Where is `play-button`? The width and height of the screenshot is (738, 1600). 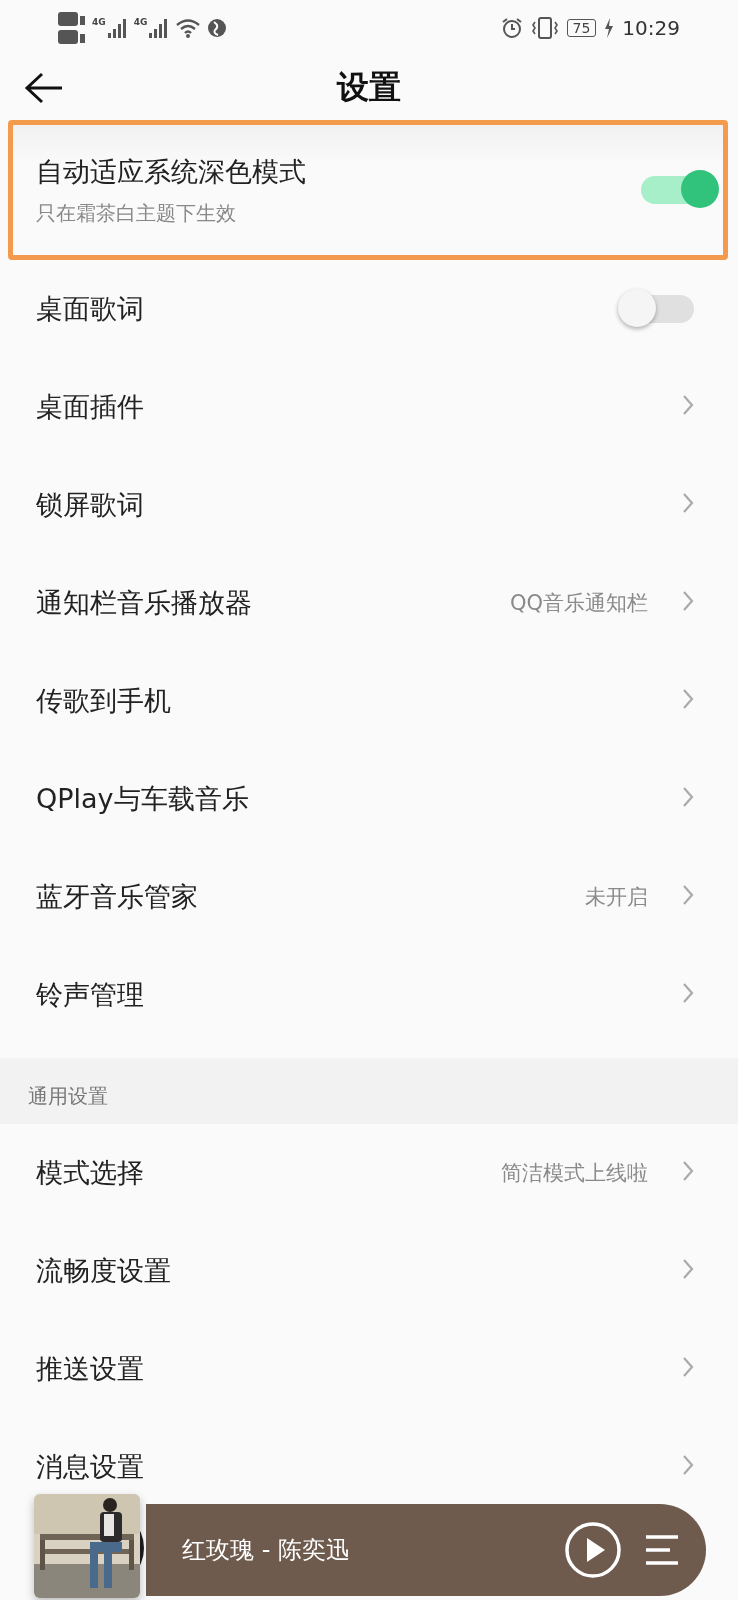 play-button is located at coordinates (593, 1550).